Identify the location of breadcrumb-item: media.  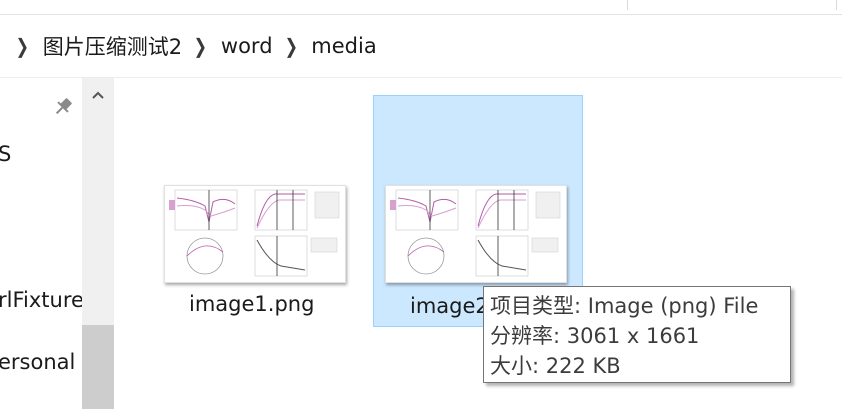
(343, 46).